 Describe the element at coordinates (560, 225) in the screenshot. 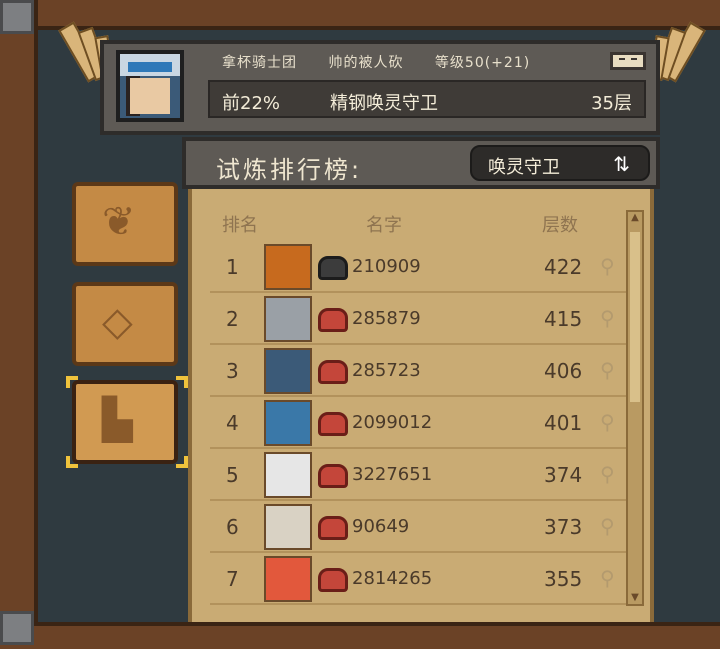

I see `column-floors: 层数` at that location.